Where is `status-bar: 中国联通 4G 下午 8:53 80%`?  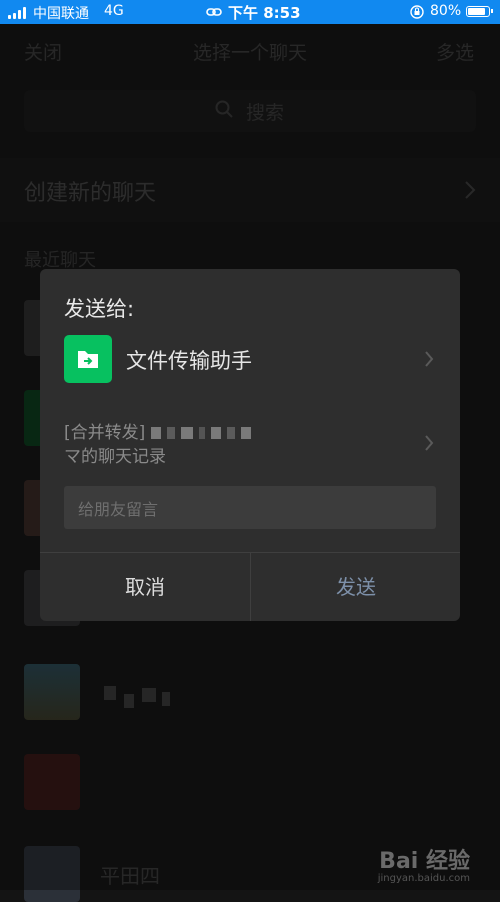
status-bar: 中国联通 4G 下午 8:53 80% is located at coordinates (250, 12).